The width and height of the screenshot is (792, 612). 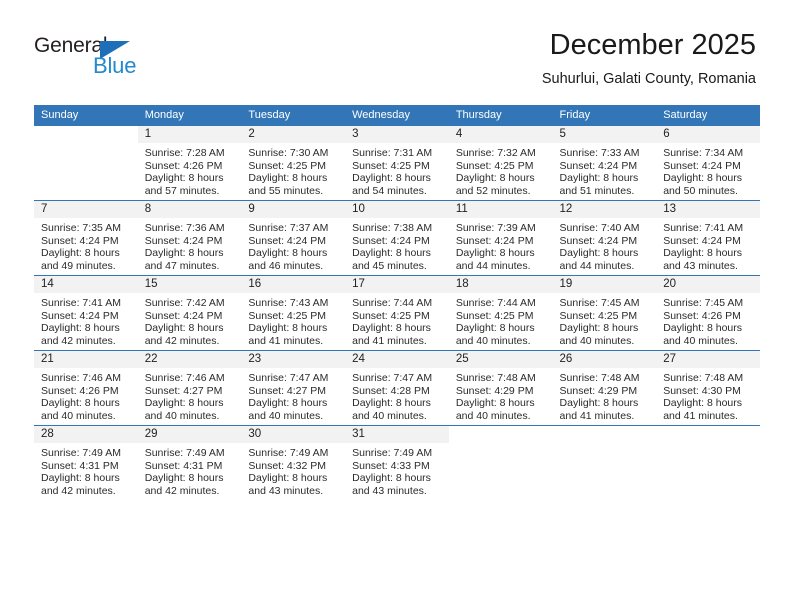 I want to click on day-number: 12, so click(x=604, y=209).